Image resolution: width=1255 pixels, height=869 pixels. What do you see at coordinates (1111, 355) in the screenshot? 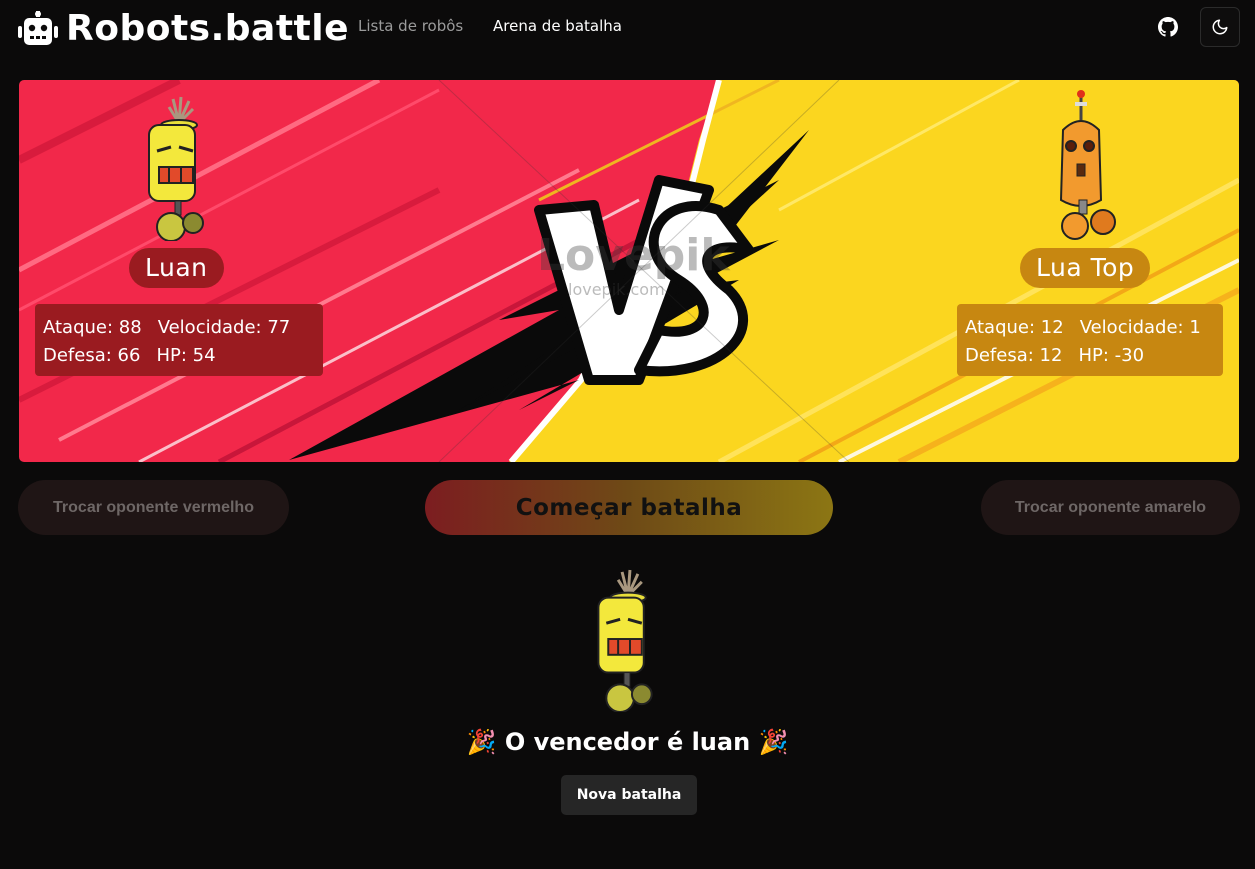
I see `yellow-hp: HP: -30` at bounding box center [1111, 355].